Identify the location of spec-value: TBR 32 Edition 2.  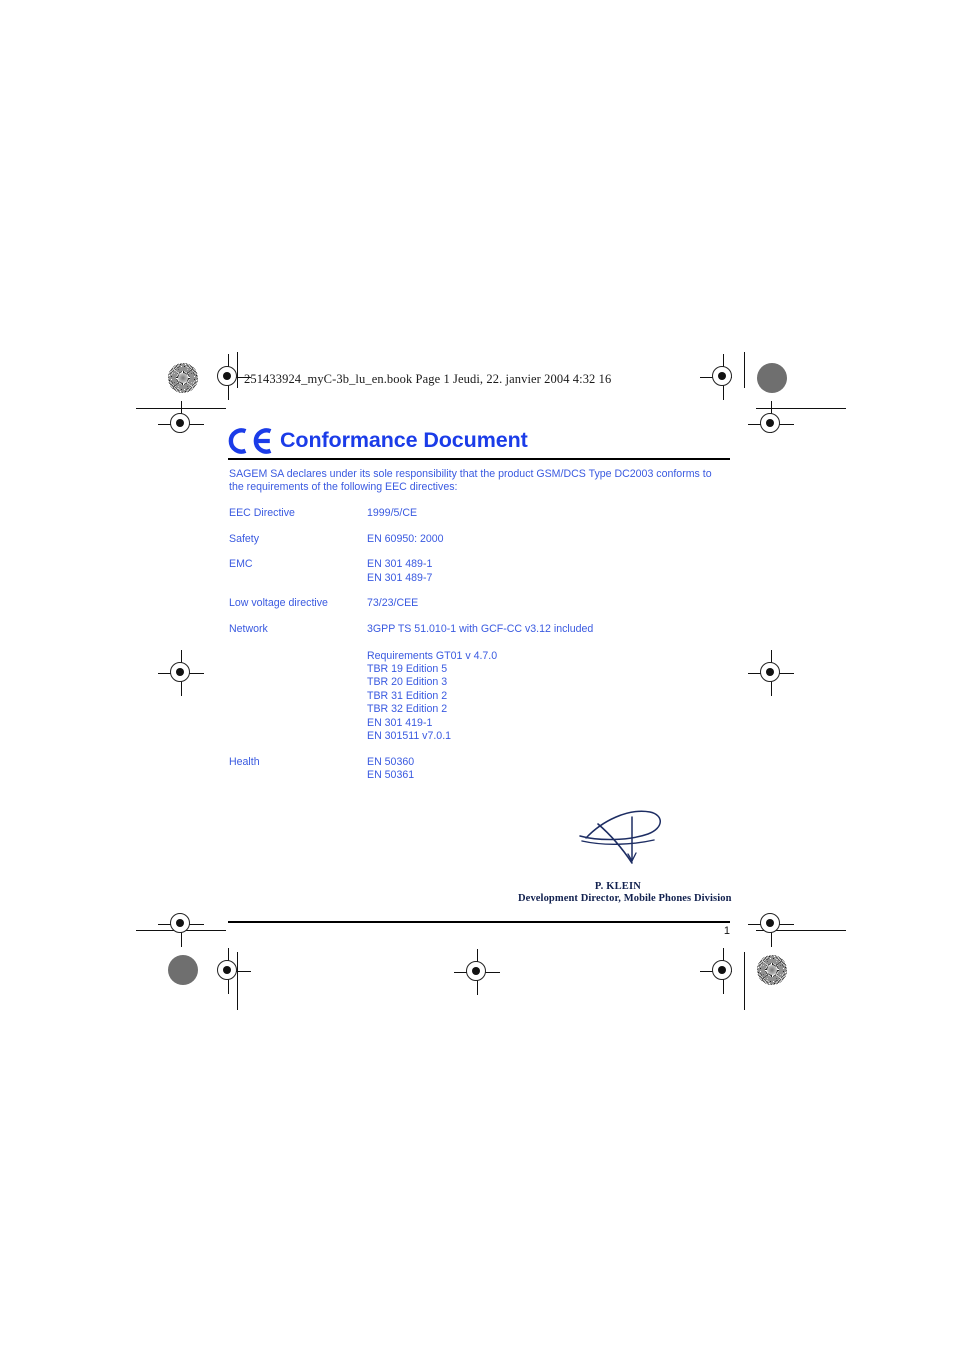
(407, 709).